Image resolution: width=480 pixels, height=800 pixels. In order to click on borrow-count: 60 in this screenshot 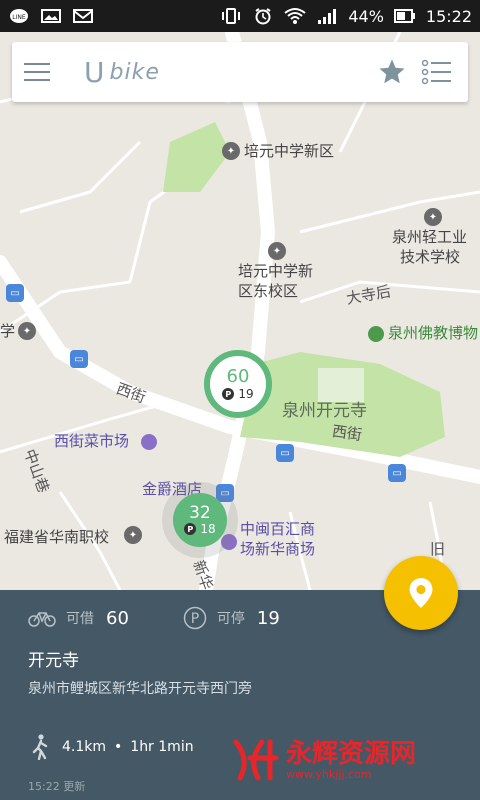, I will do `click(117, 618)`.